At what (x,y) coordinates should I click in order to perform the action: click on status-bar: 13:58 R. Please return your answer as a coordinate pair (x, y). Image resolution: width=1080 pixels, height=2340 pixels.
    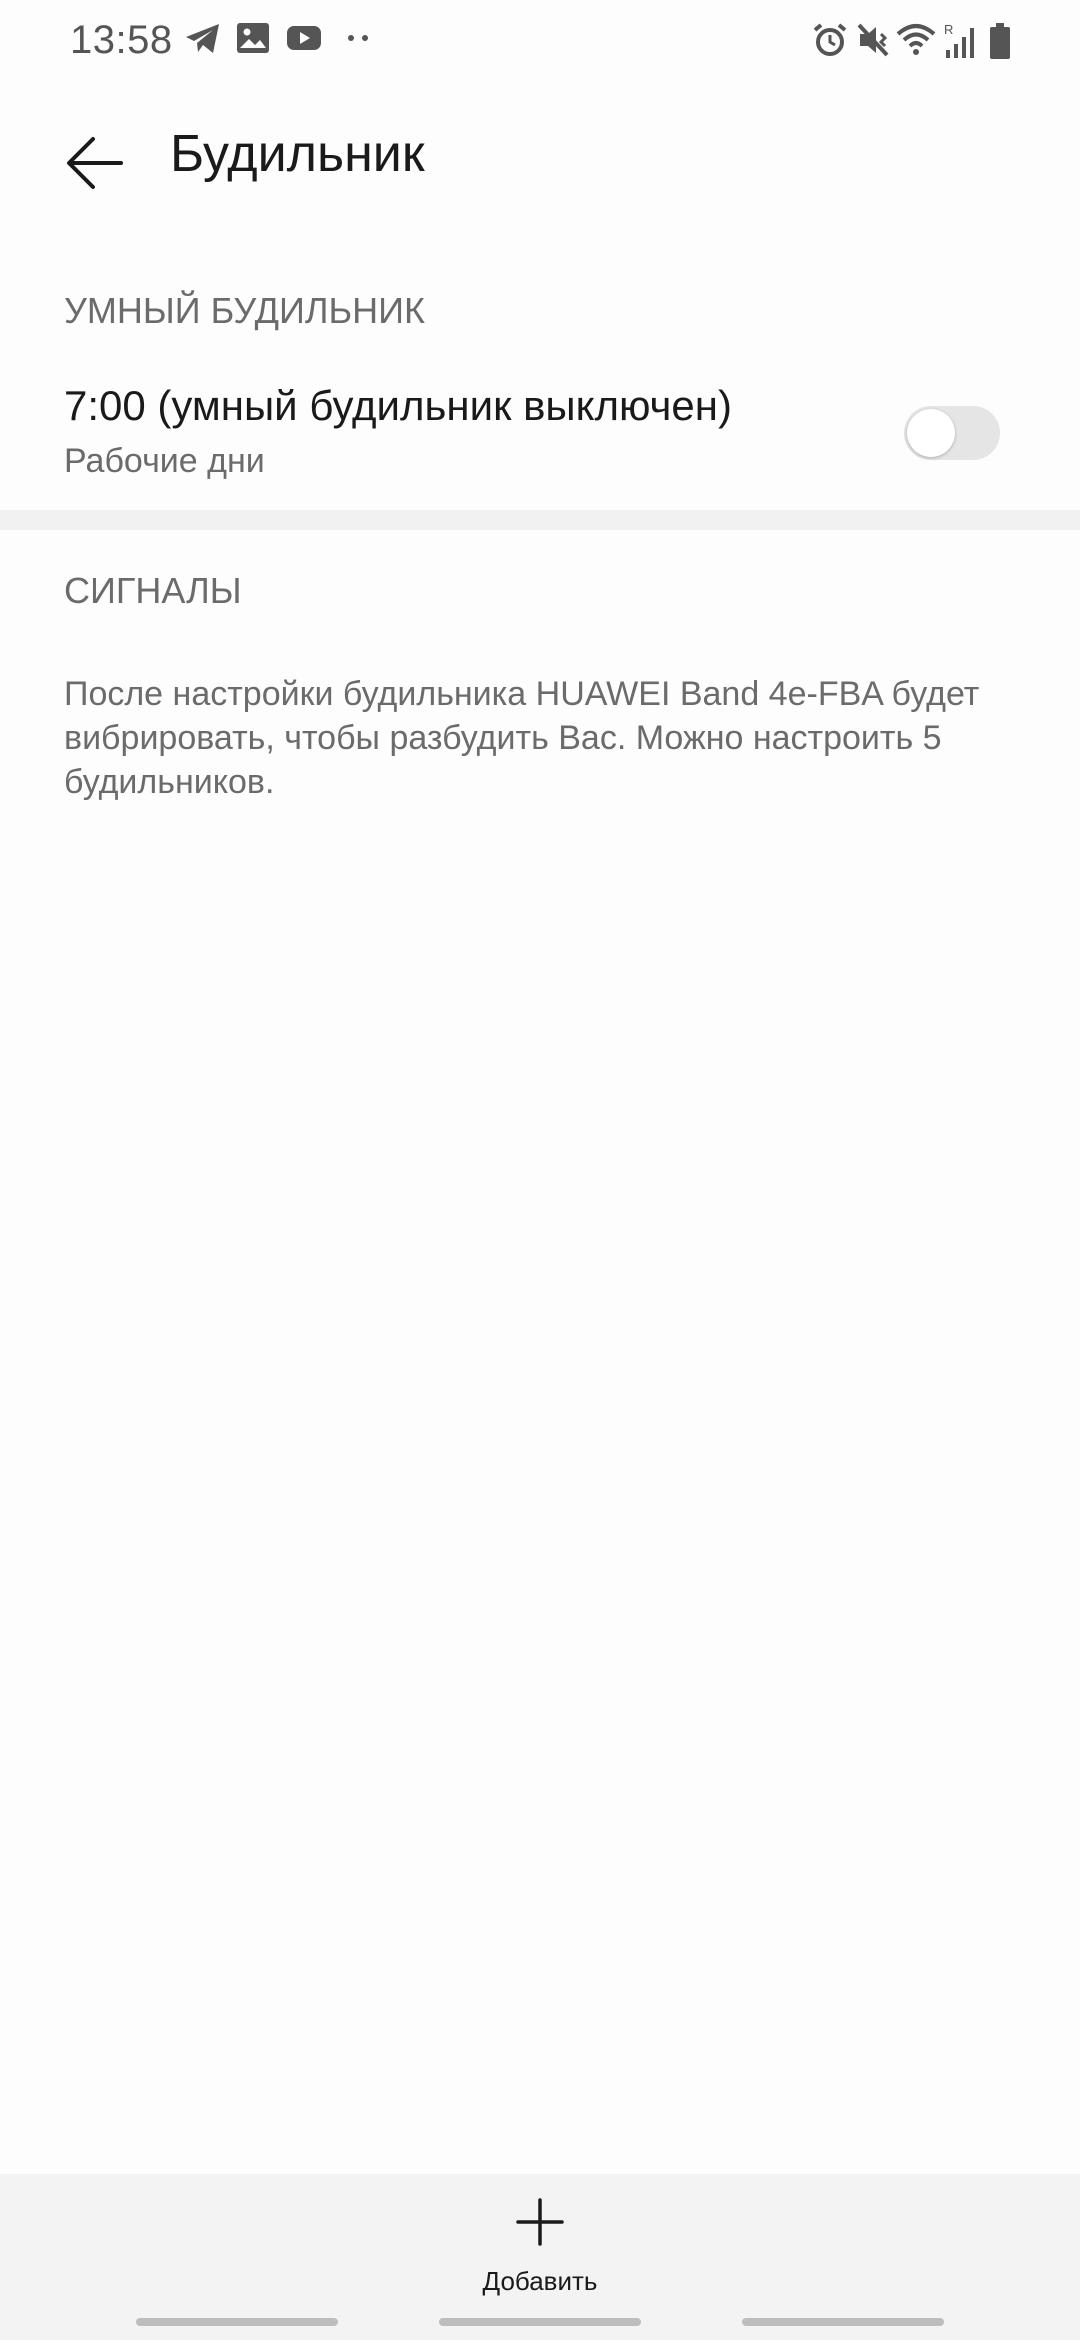
    Looking at the image, I should click on (540, 42).